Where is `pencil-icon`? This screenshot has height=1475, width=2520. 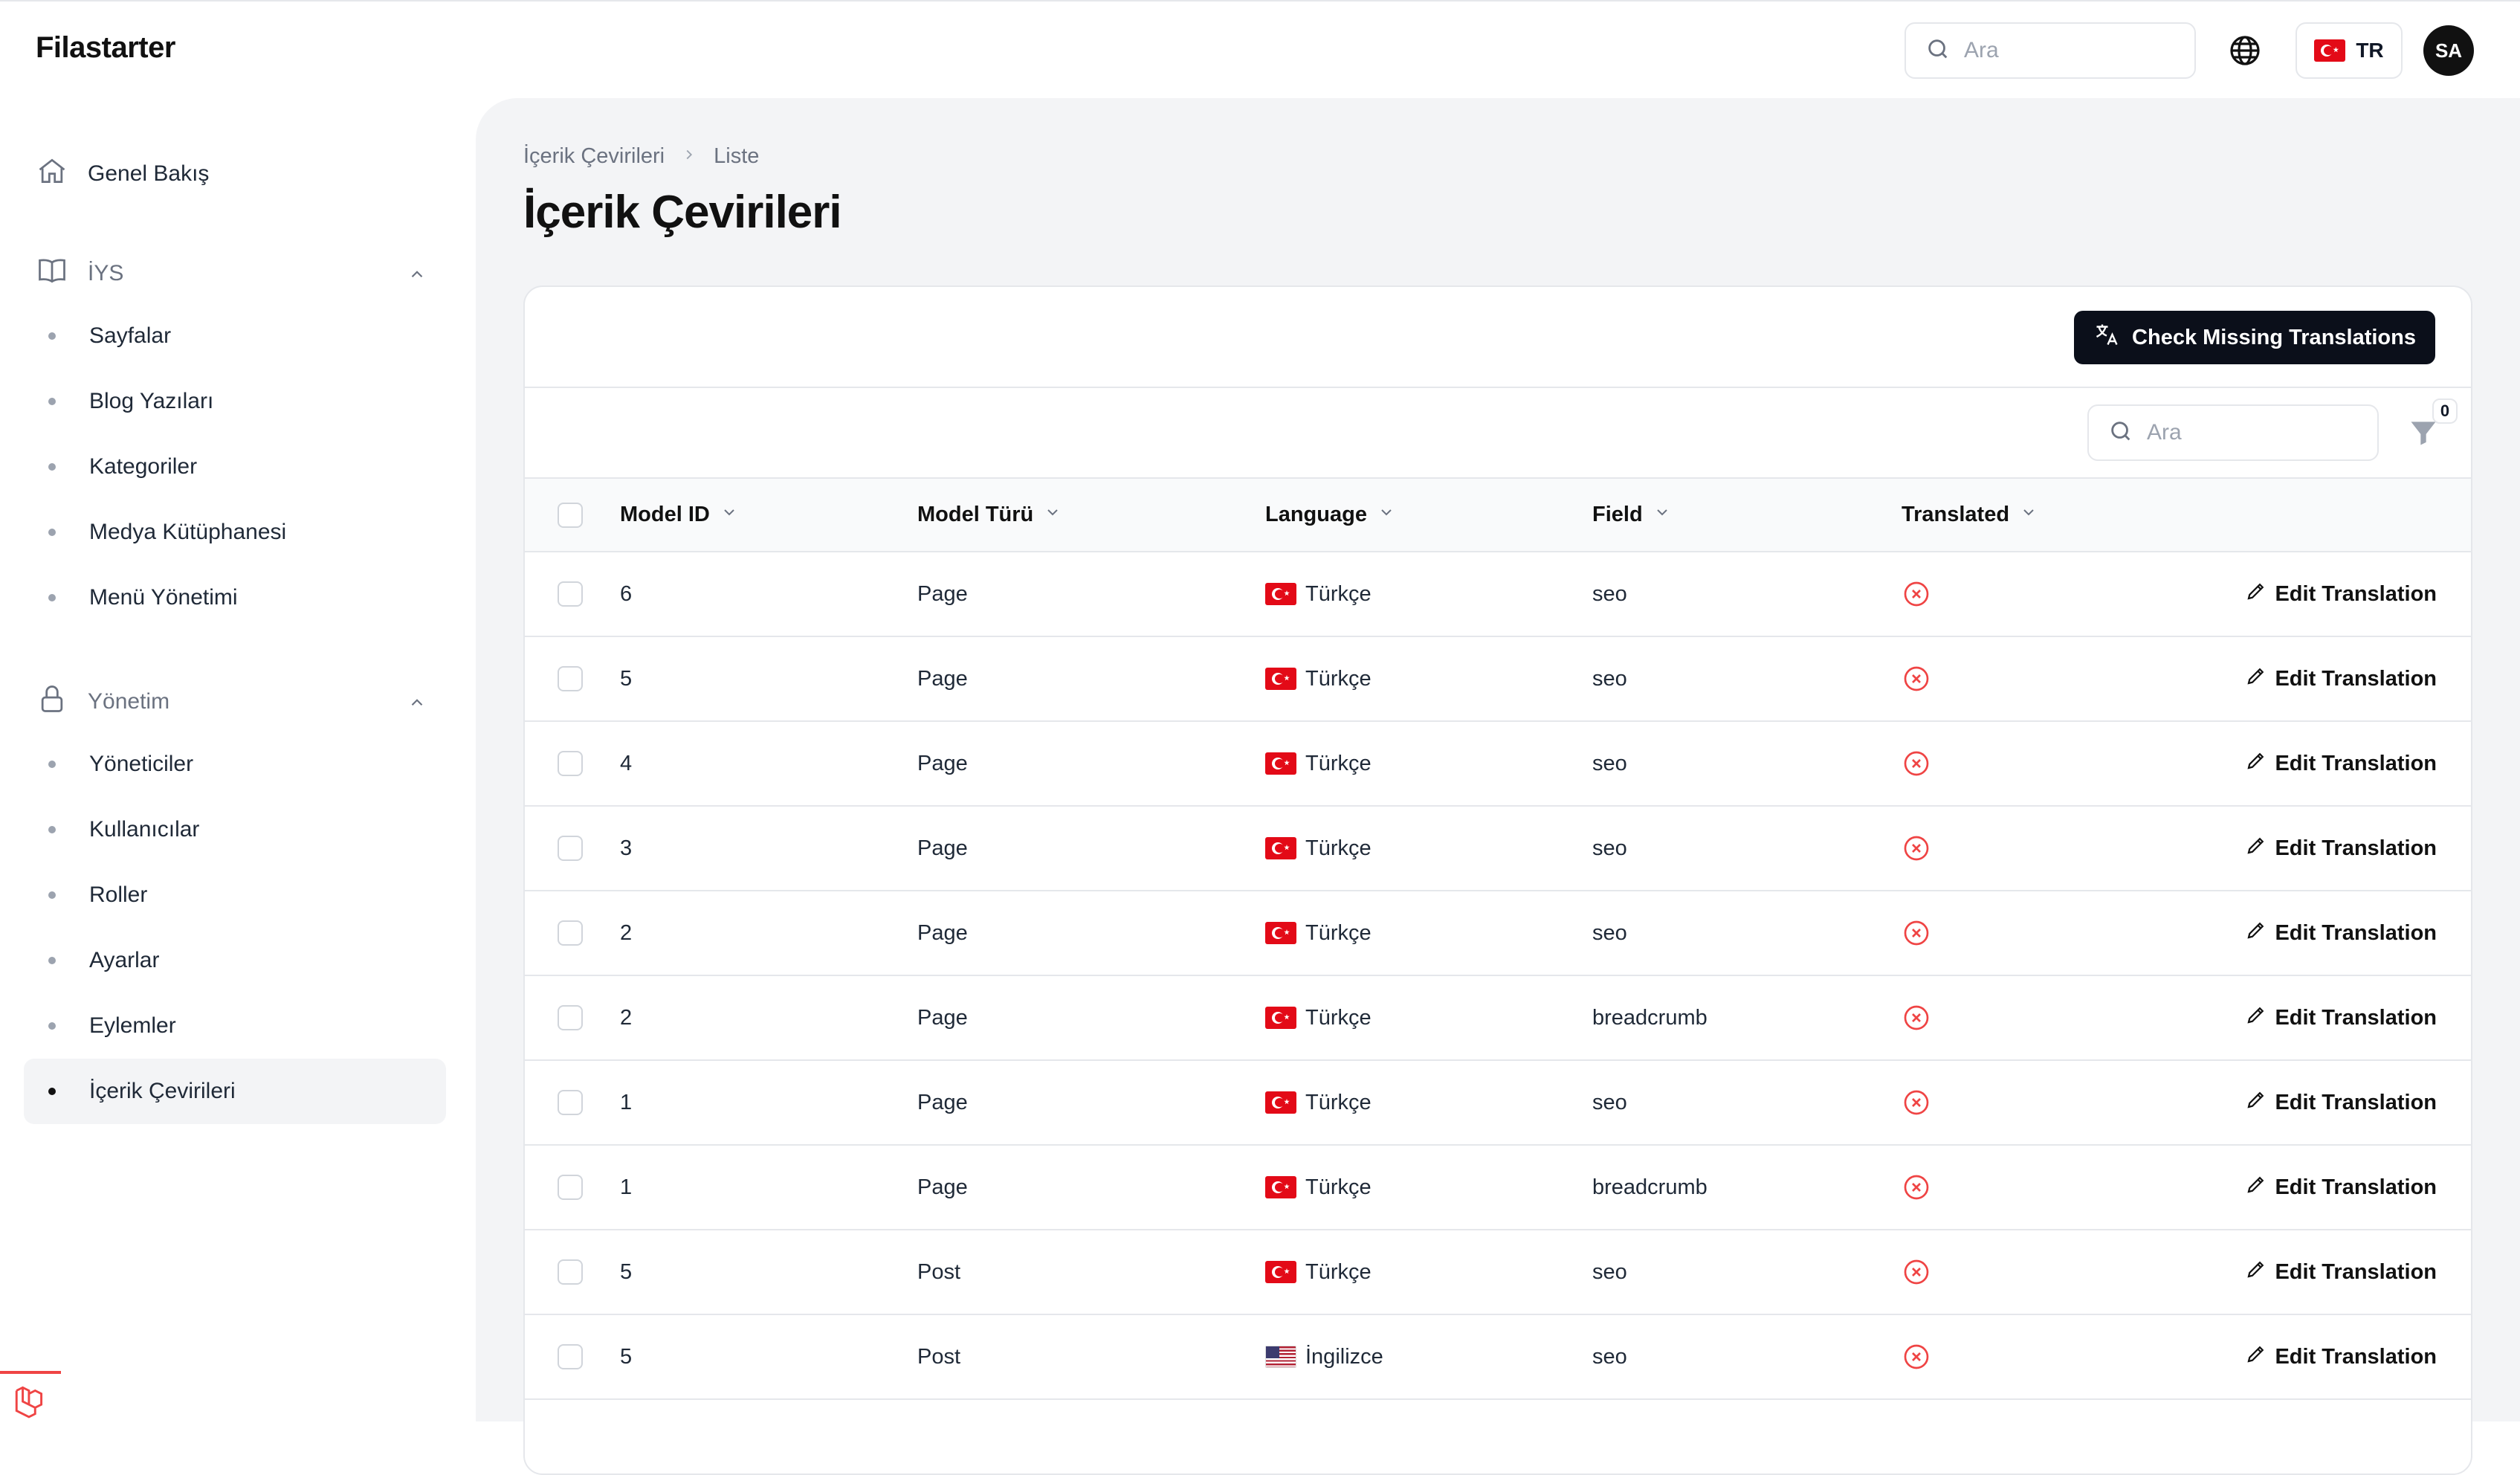 pencil-icon is located at coordinates (2256, 1272).